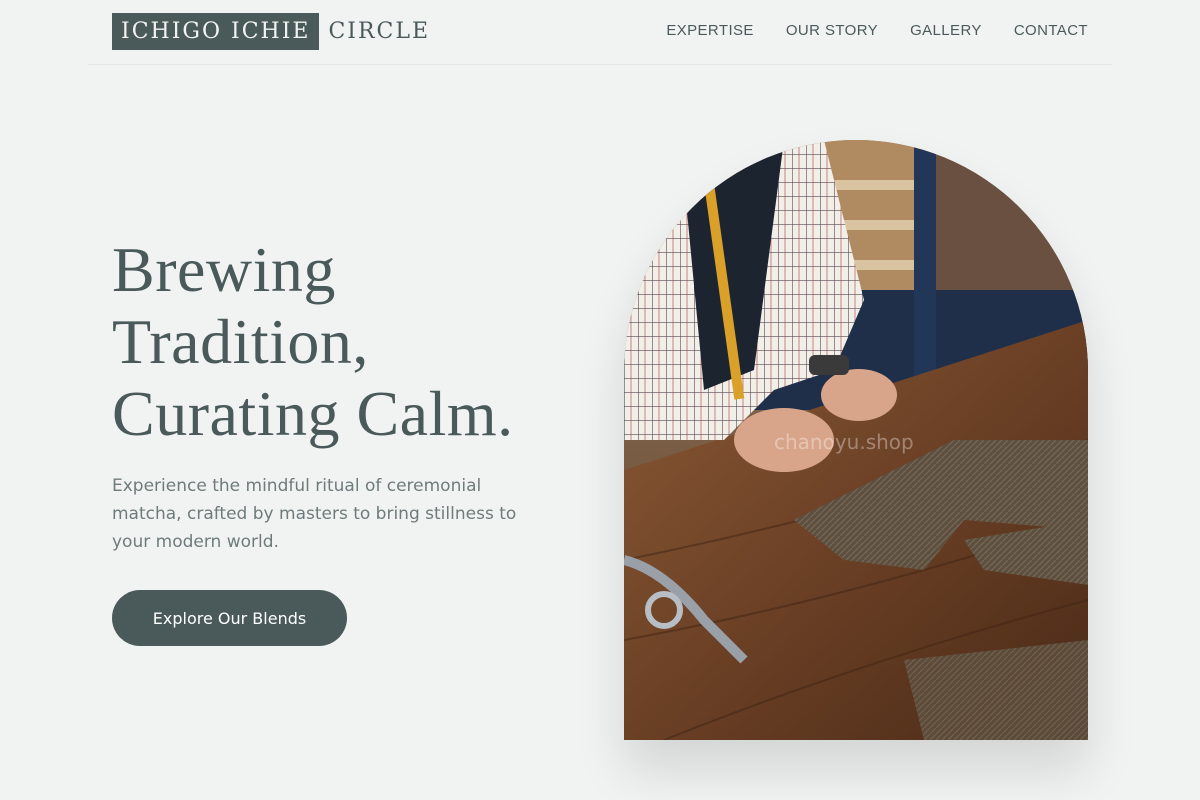 This screenshot has height=800, width=1200. Describe the element at coordinates (832, 30) in the screenshot. I see `nav-item-our-story: OUR STORY` at that location.